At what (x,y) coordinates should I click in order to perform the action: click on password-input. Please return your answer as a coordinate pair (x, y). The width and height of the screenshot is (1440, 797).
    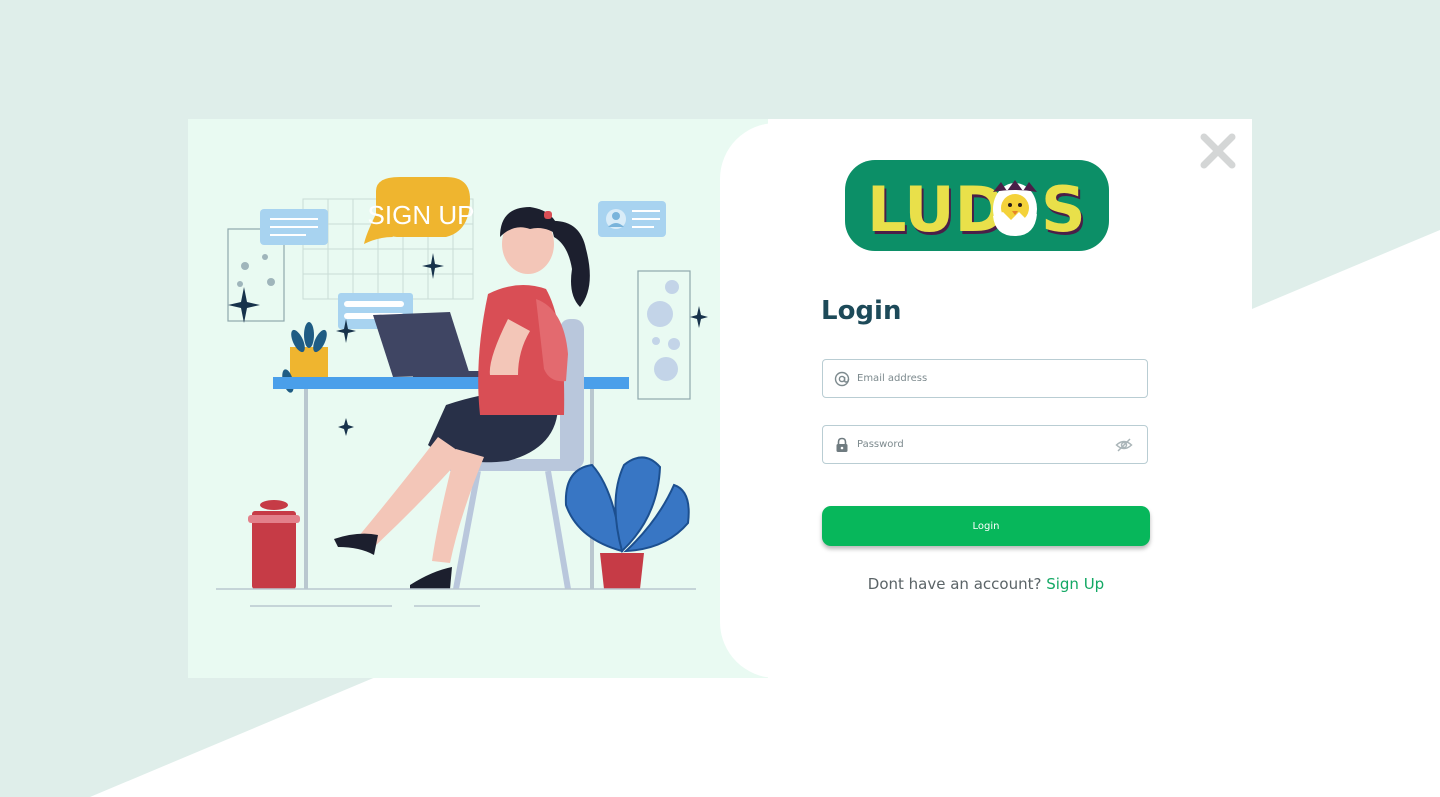
    Looking at the image, I should click on (977, 444).